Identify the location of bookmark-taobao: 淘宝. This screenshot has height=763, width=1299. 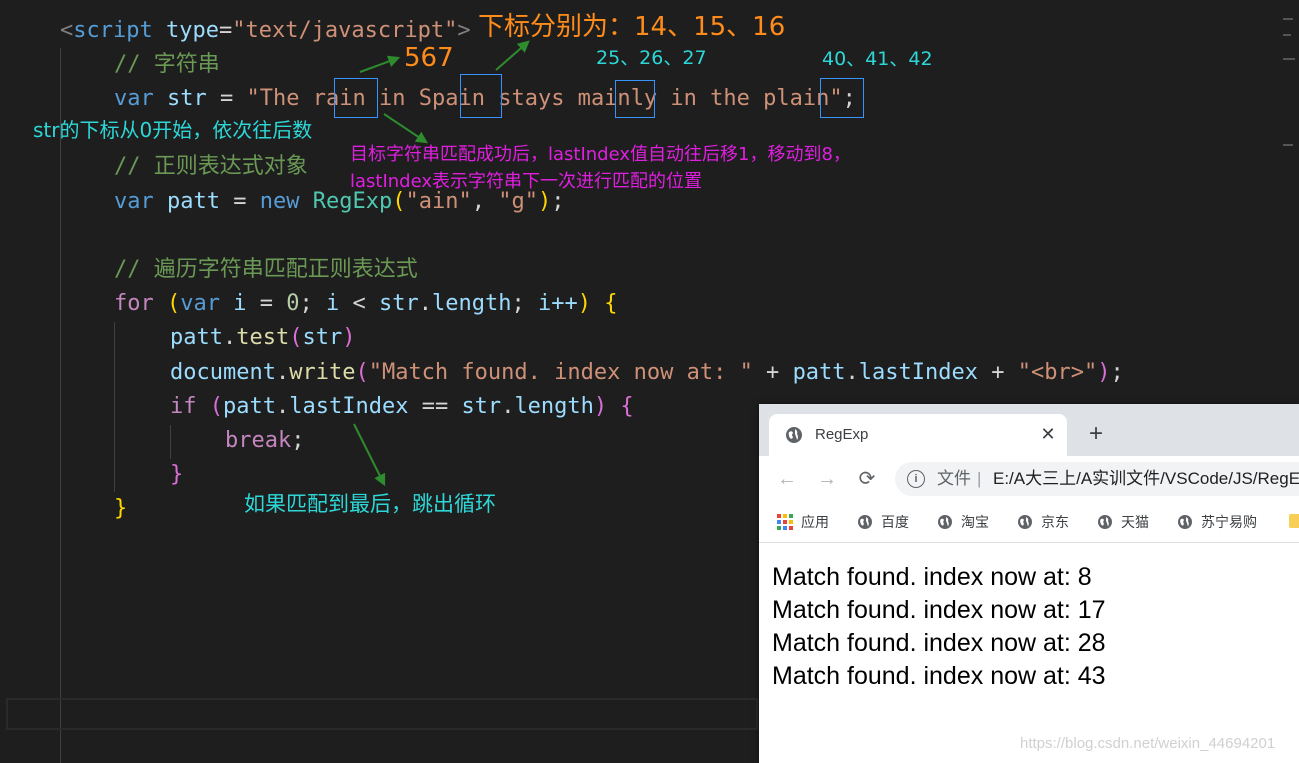
(963, 522).